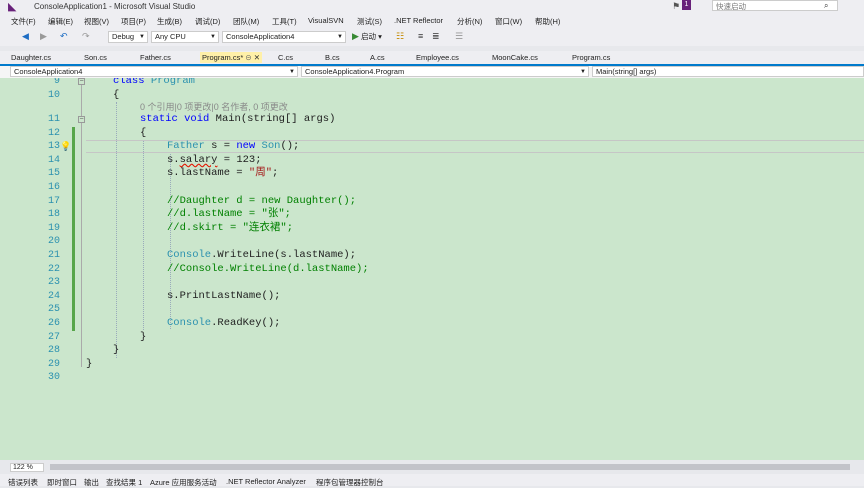 This screenshot has width=864, height=488. What do you see at coordinates (266, 481) in the screenshot?
I see `tab-net-reflector-analyzer: .NET Reflector Analyzer` at bounding box center [266, 481].